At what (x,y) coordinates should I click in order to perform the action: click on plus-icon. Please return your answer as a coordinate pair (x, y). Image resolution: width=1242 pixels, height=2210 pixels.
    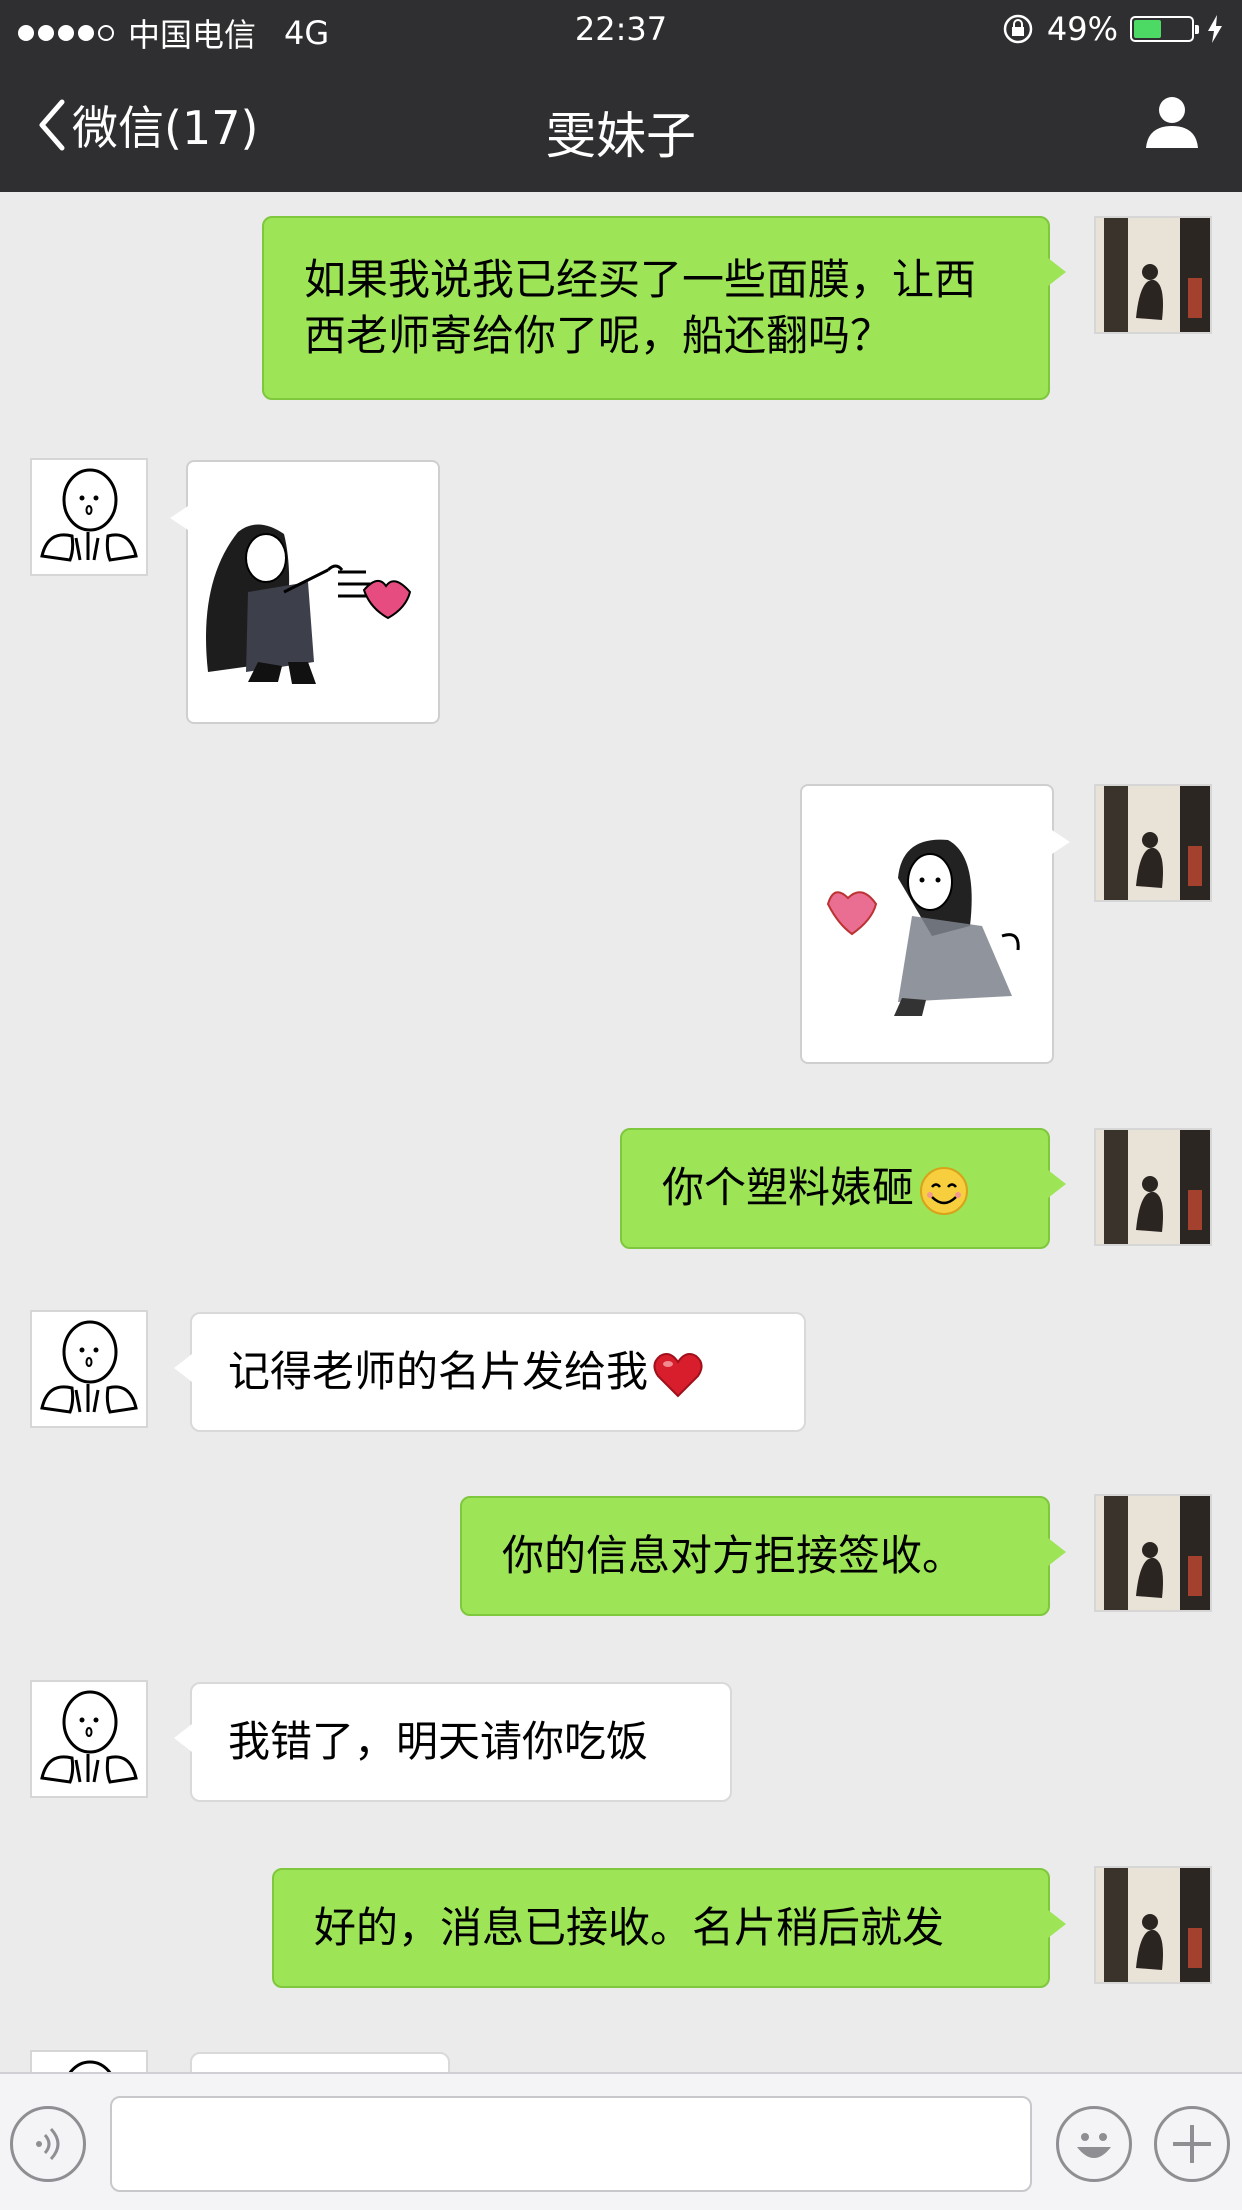
    Looking at the image, I should click on (1192, 2144).